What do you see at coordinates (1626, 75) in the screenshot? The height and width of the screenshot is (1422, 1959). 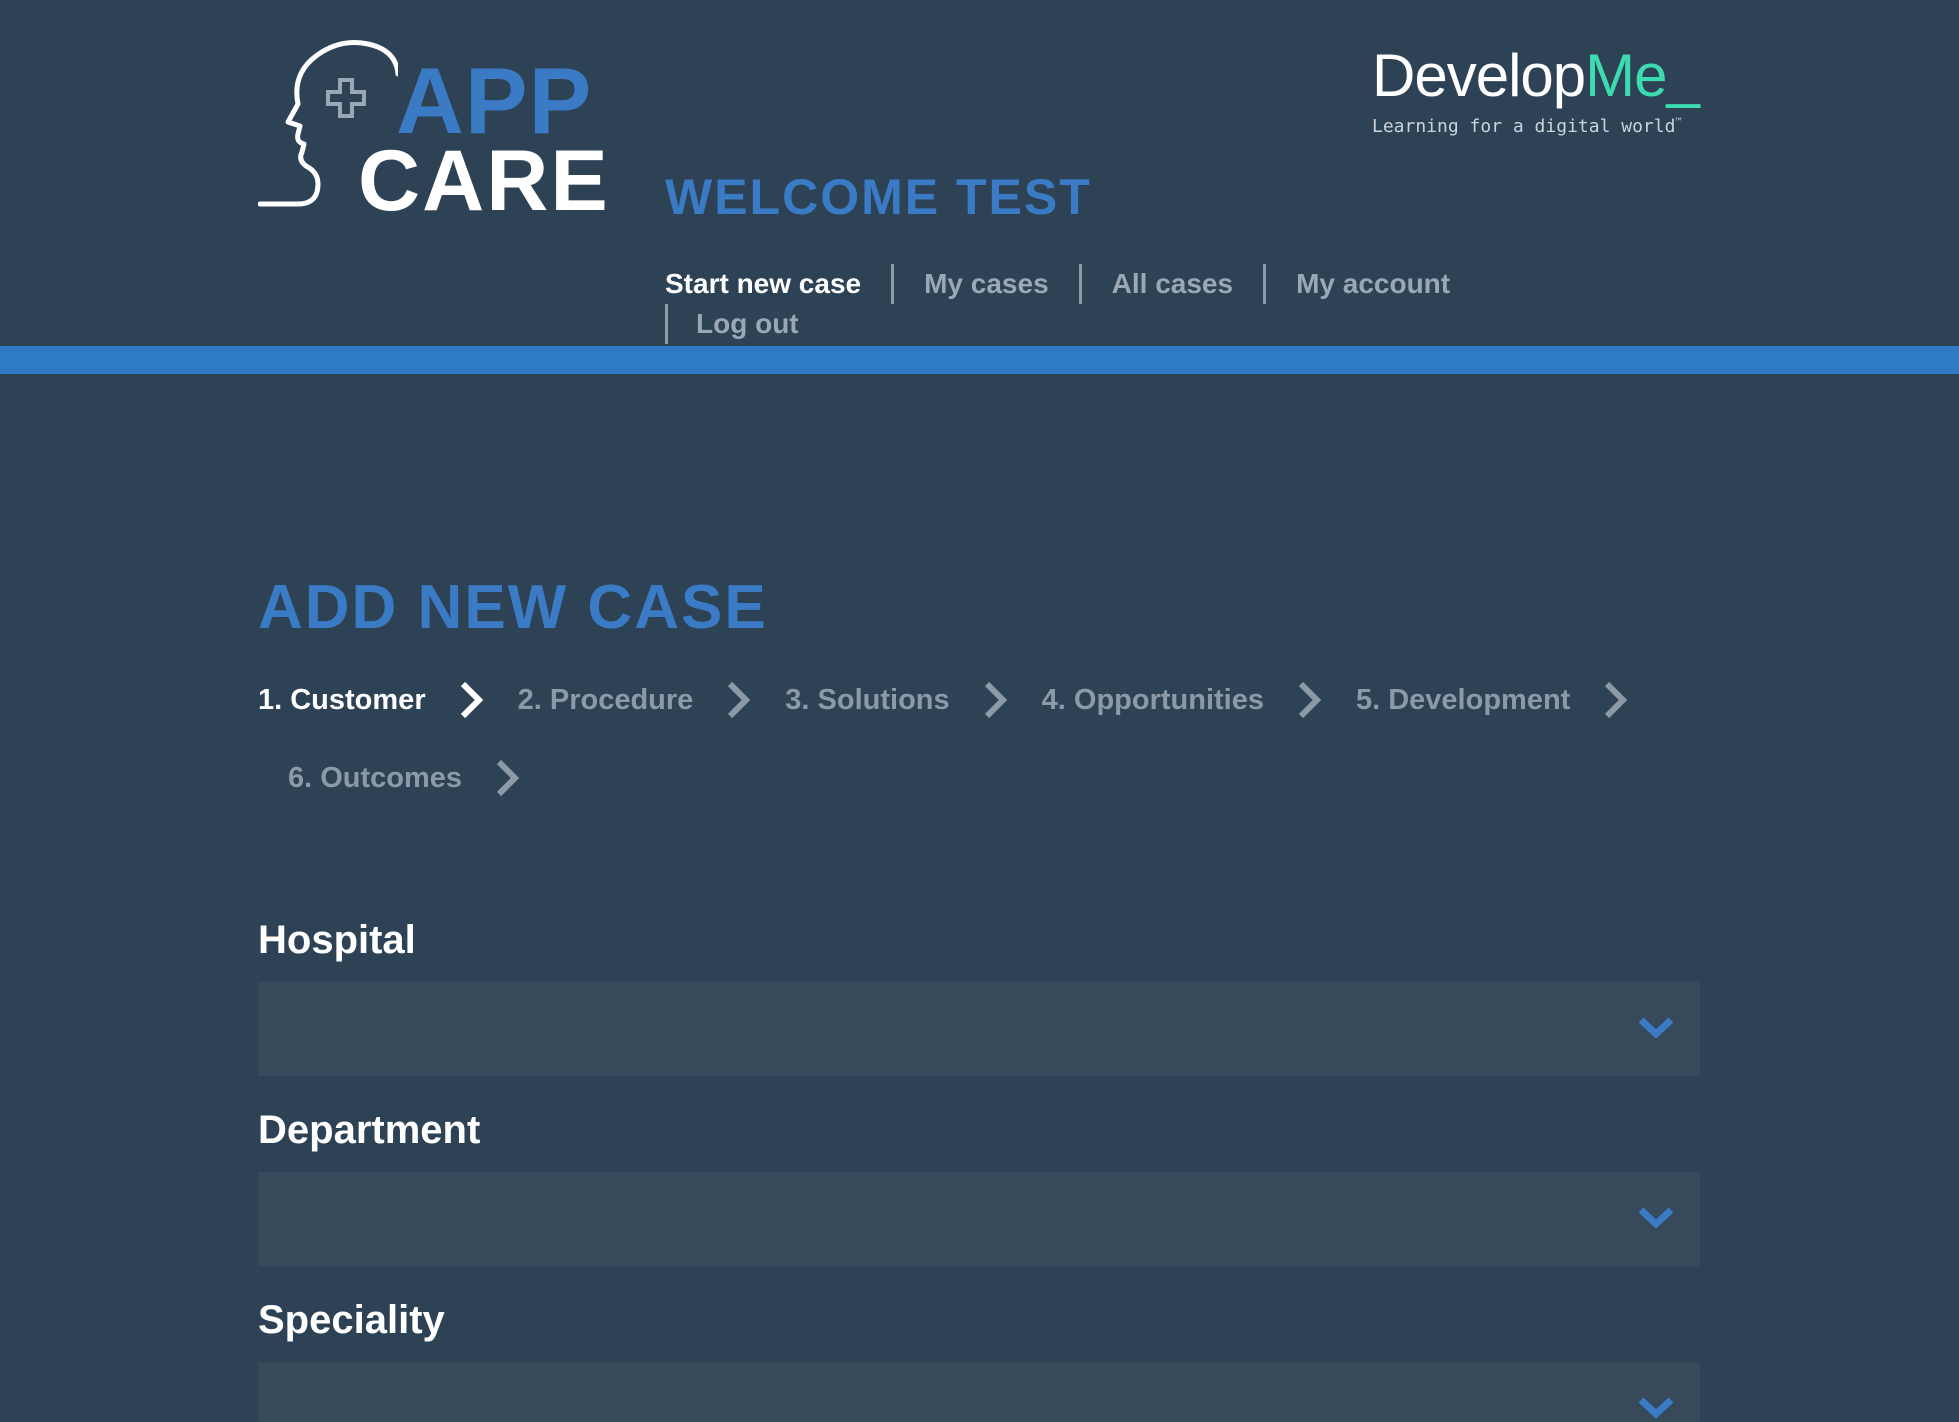 I see `brand-name-accent: Me` at bounding box center [1626, 75].